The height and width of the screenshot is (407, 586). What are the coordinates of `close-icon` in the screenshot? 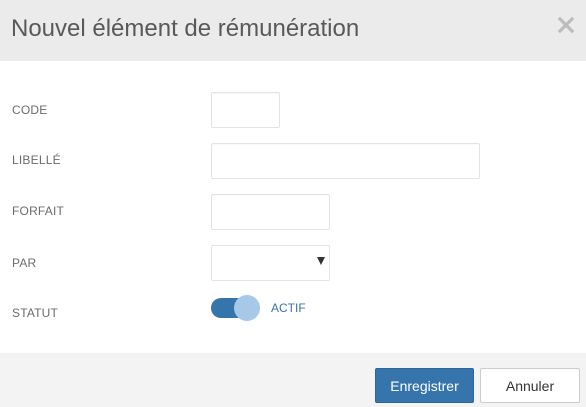 It's located at (566, 25).